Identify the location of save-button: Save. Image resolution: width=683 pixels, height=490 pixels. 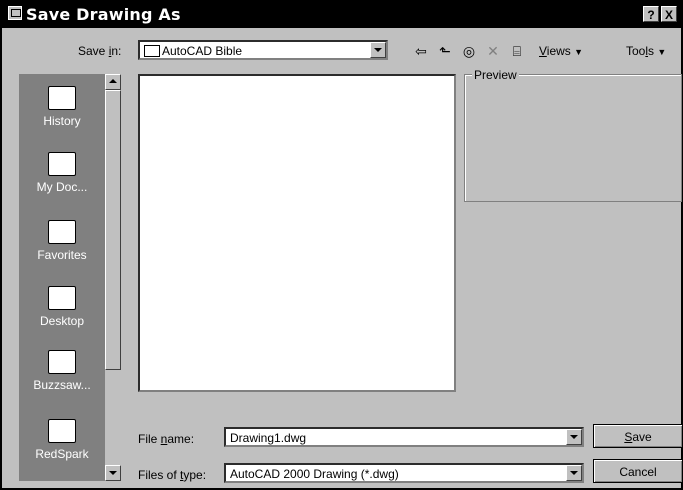
(638, 436).